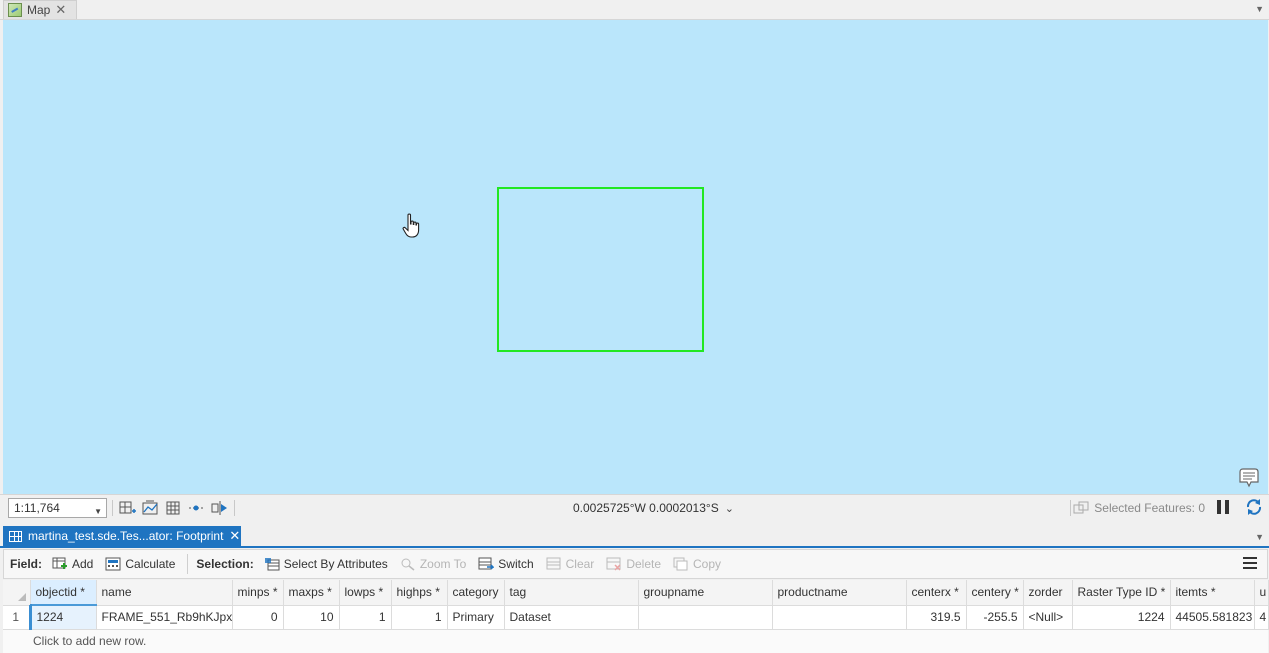 The image size is (1269, 653). Describe the element at coordinates (419, 593) in the screenshot. I see `column-header: highps *` at that location.